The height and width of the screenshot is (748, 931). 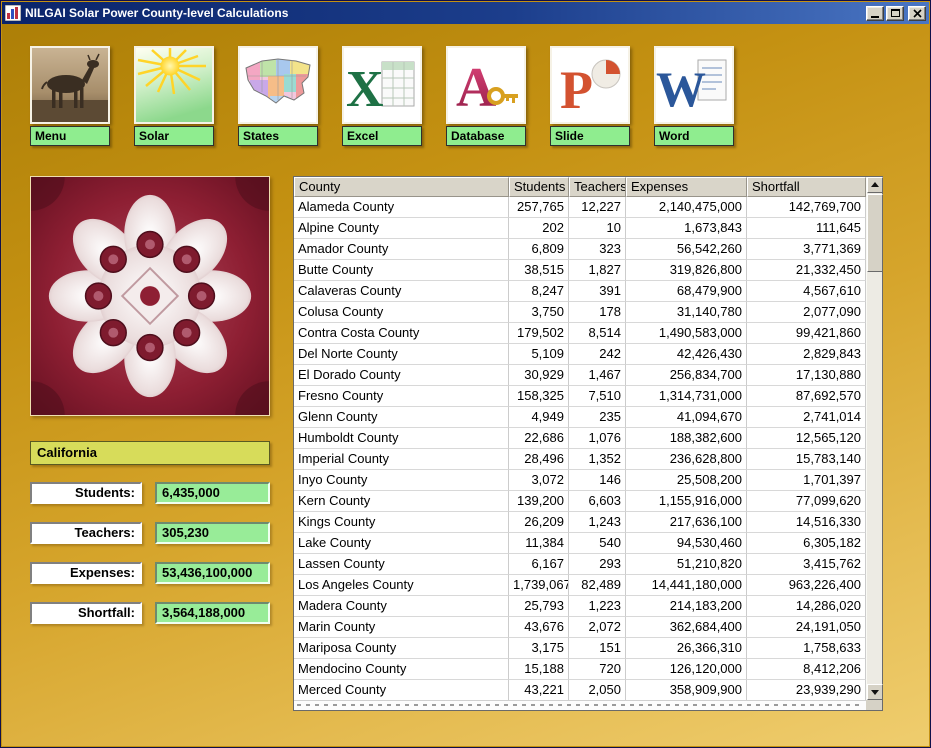 I want to click on value-cell: 202, so click(x=539, y=228).